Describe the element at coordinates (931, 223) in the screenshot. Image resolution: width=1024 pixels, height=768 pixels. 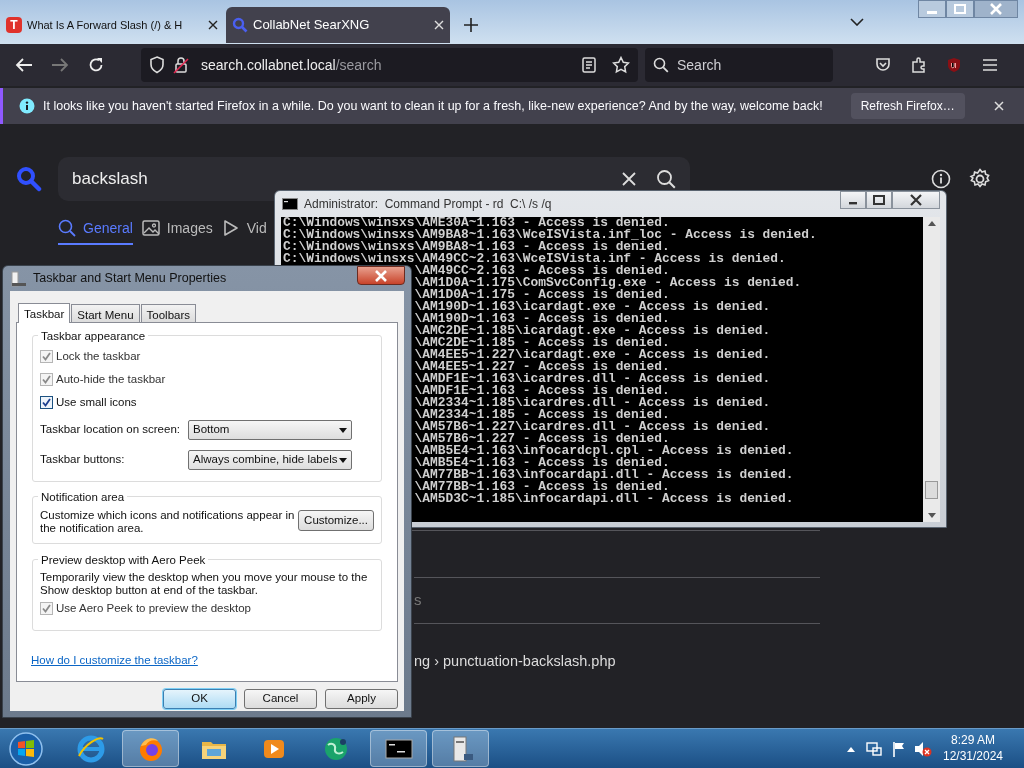
I see `scroll-up-icon` at that location.